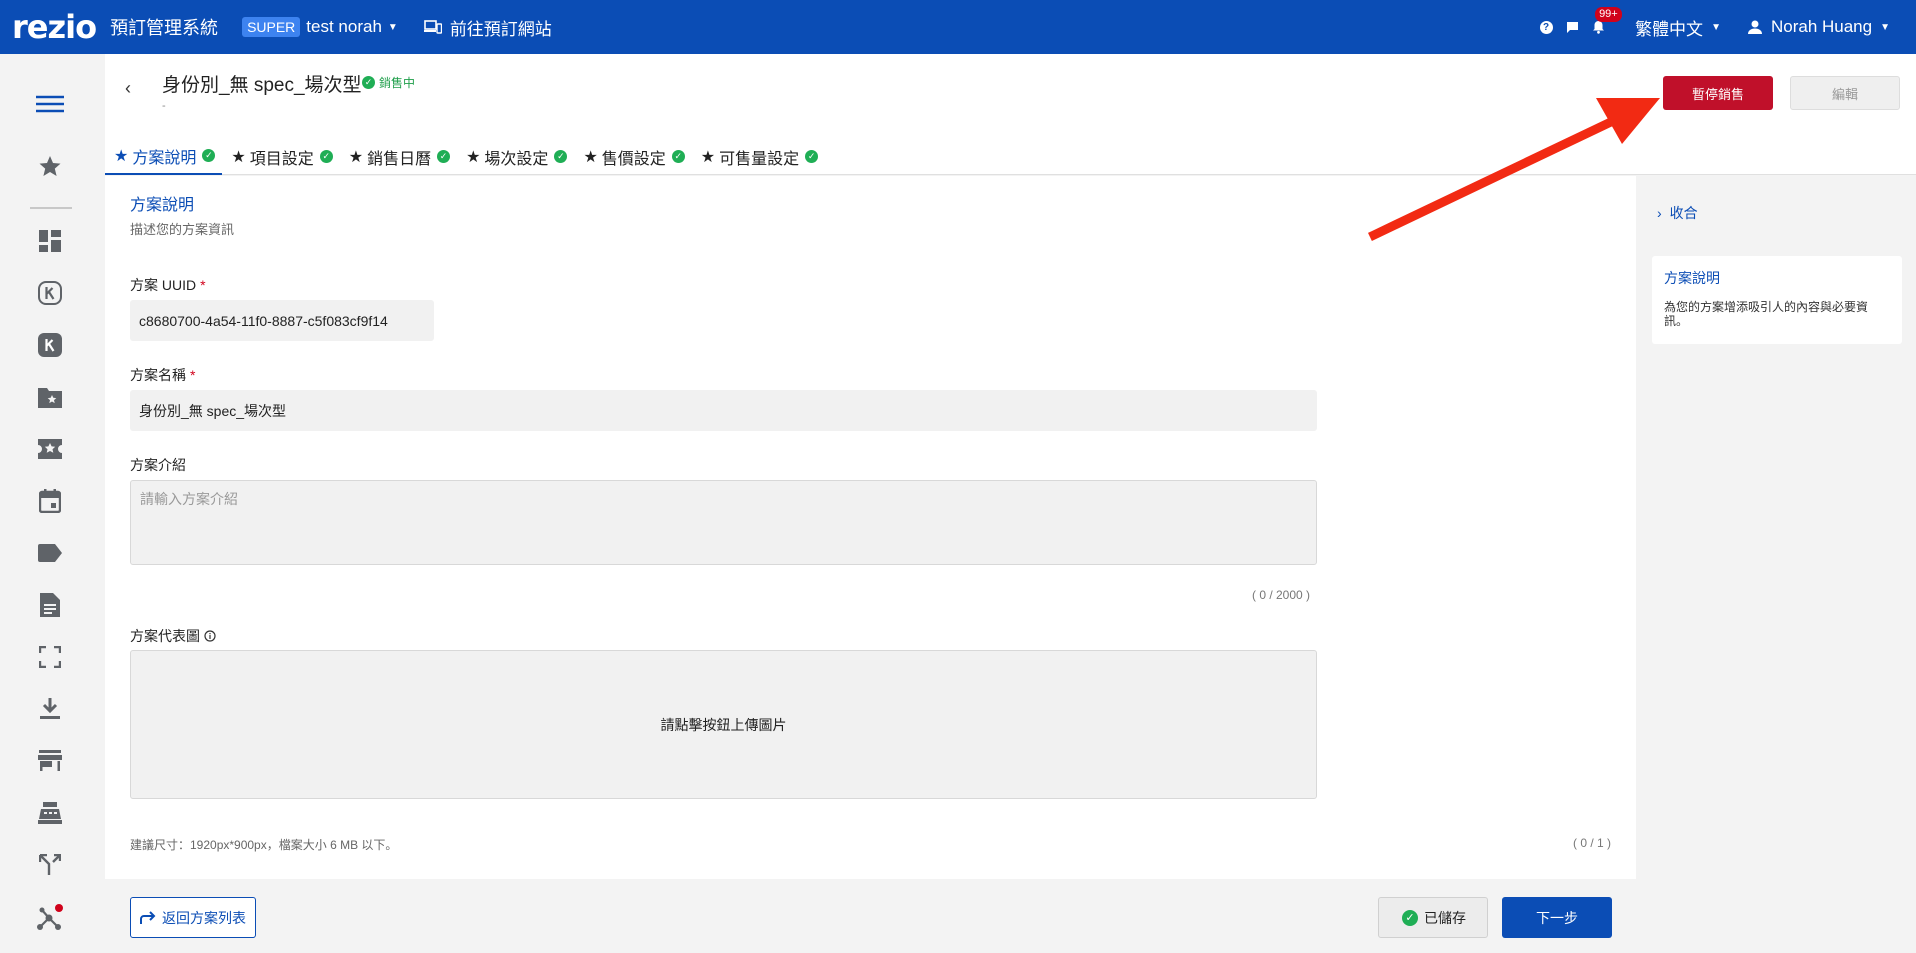  I want to click on tab-label: 方案說明, so click(164, 158).